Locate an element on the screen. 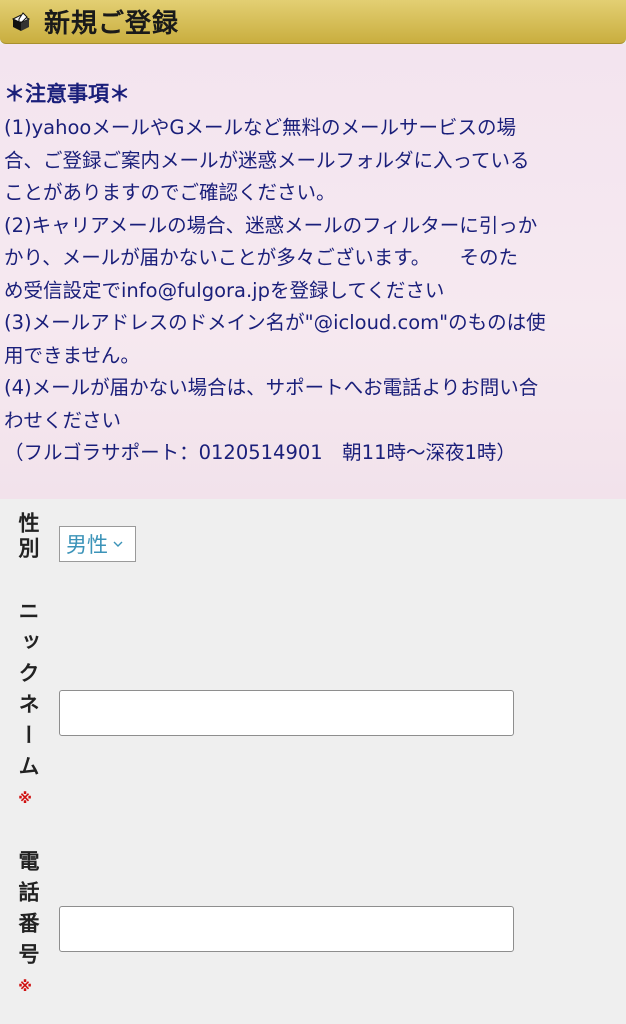 This screenshot has height=1024, width=626. phone-label: 電話番号 ※ is located at coordinates (26, 925).